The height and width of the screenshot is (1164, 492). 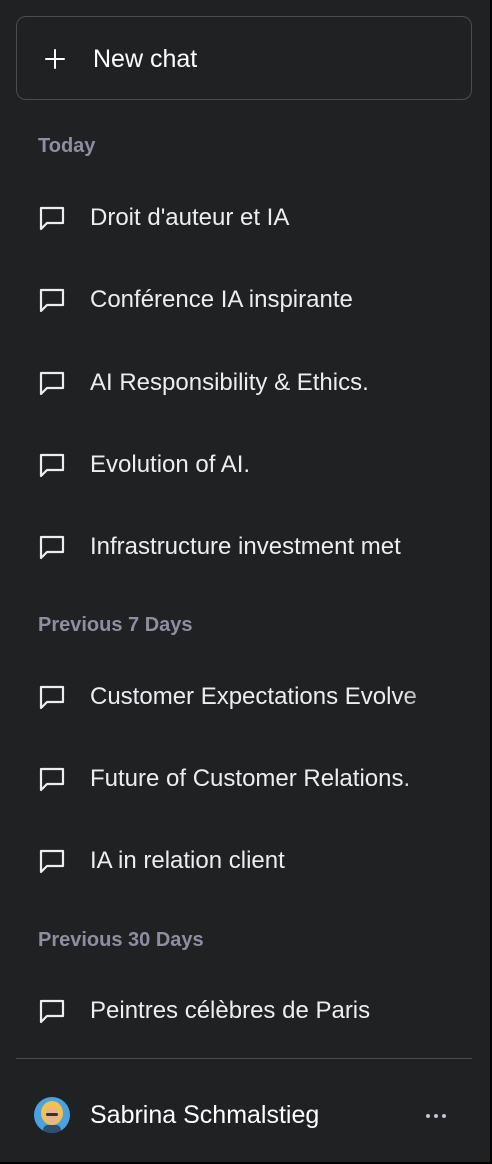 I want to click on chat-item-title: Infrastructure investment met, so click(x=245, y=546).